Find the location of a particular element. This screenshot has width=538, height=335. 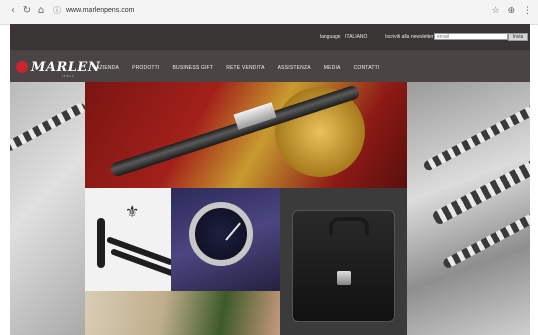

extension-icon: ⊕ is located at coordinates (512, 11).